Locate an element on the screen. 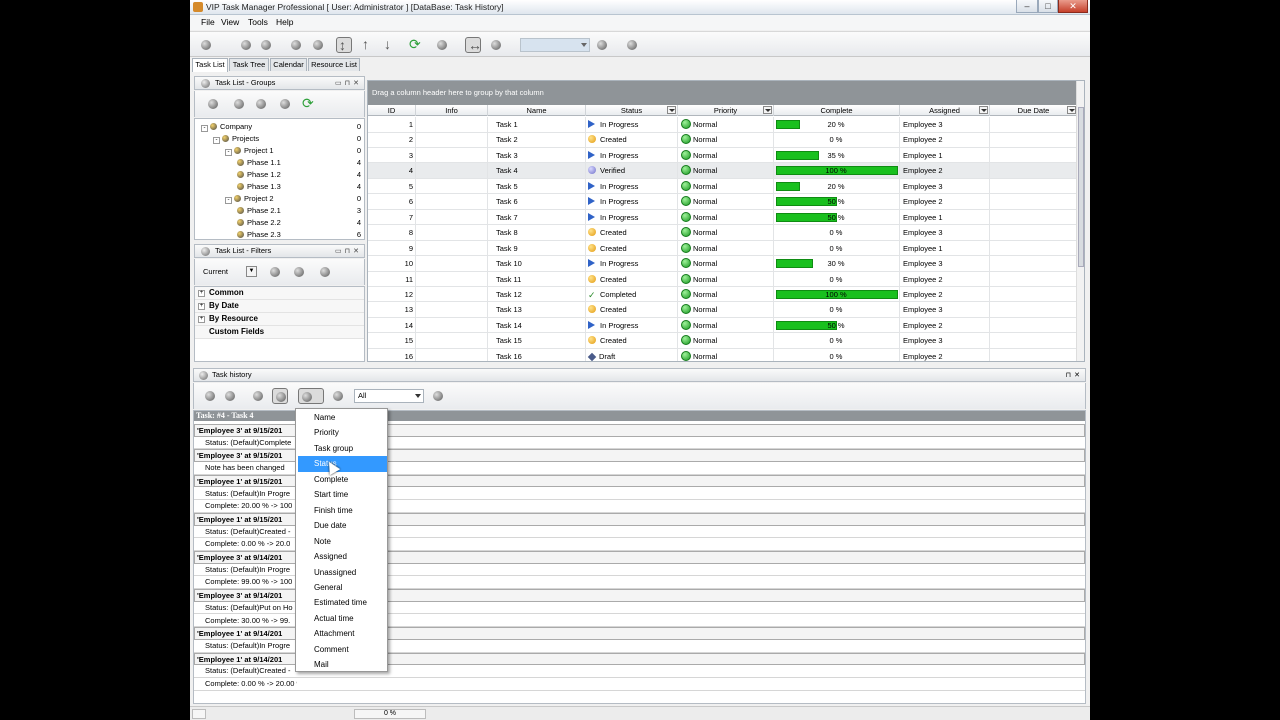  filter-add-icon is located at coordinates (275, 272).